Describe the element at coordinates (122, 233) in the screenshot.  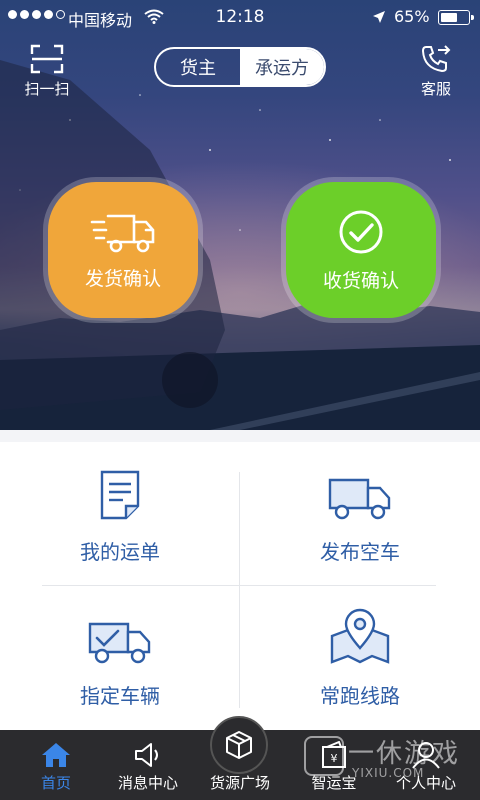
I see `delivery-truck-icon` at that location.